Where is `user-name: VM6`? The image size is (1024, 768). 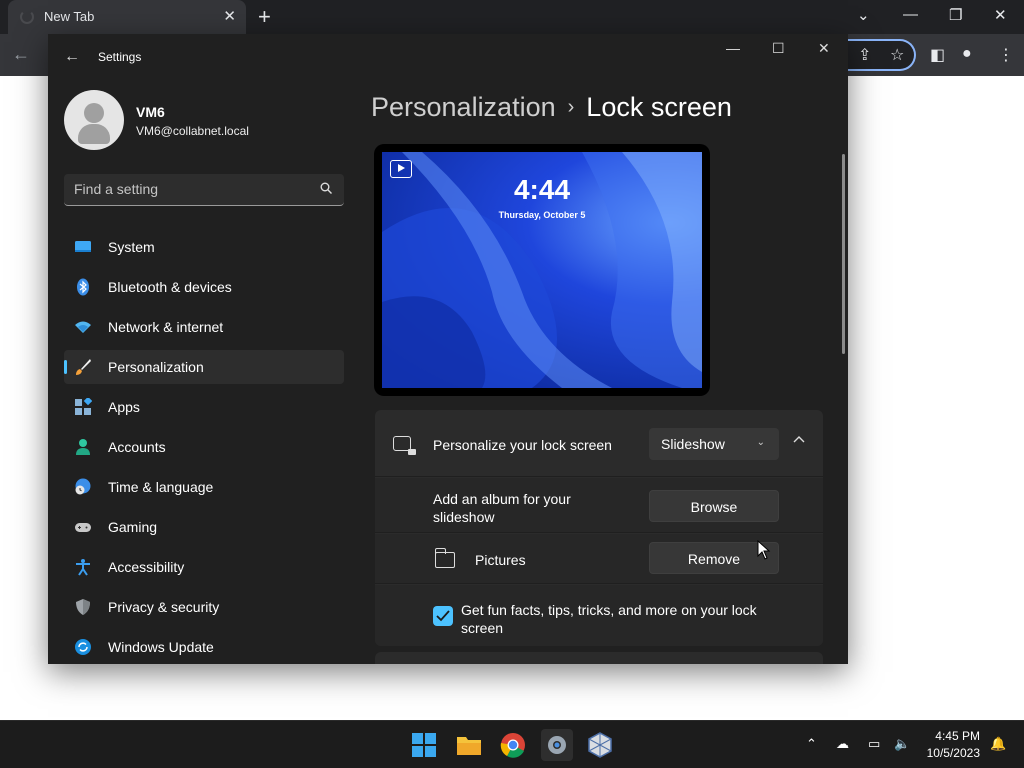
user-name: VM6 is located at coordinates (150, 112).